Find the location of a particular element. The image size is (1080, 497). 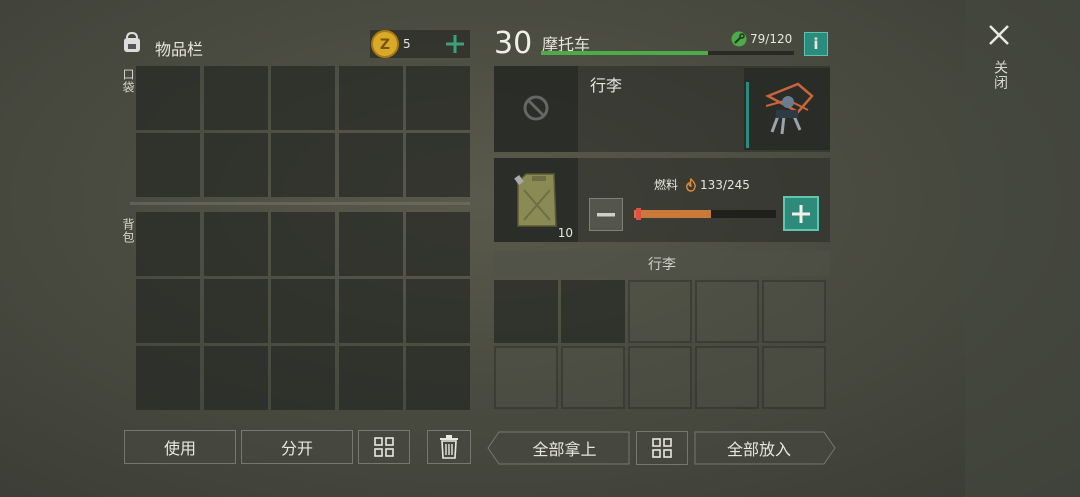

trunk-section-label: 行李 is located at coordinates (662, 264).